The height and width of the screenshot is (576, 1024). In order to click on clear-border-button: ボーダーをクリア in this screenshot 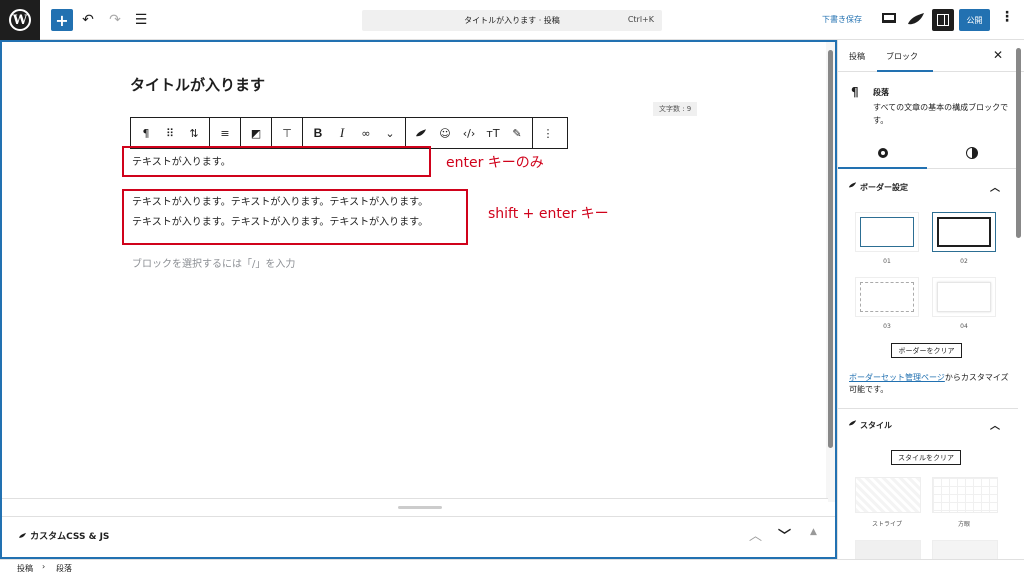, I will do `click(926, 350)`.